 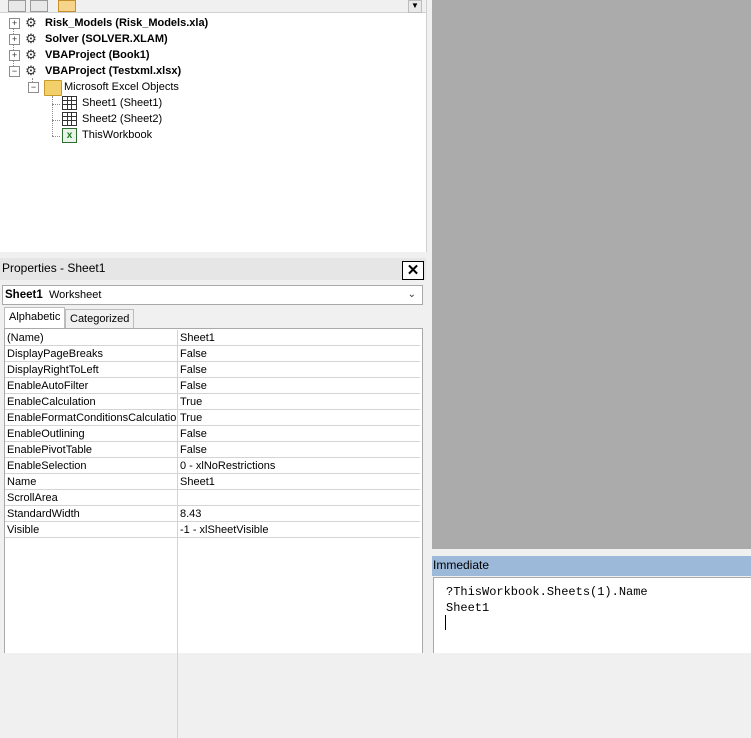 I want to click on property-row: DisplayPageBreaks False, so click(x=212, y=354).